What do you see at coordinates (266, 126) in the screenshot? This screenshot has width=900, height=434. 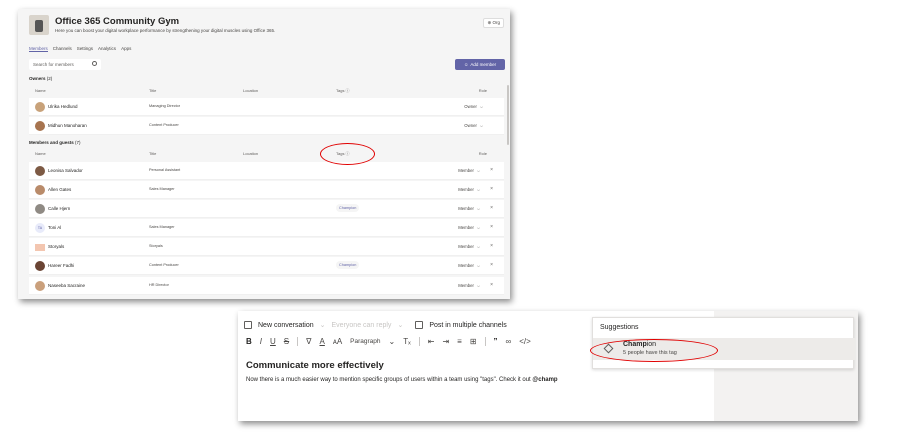 I see `table-row: Midhun Manoharan Content Producer Owner` at bounding box center [266, 126].